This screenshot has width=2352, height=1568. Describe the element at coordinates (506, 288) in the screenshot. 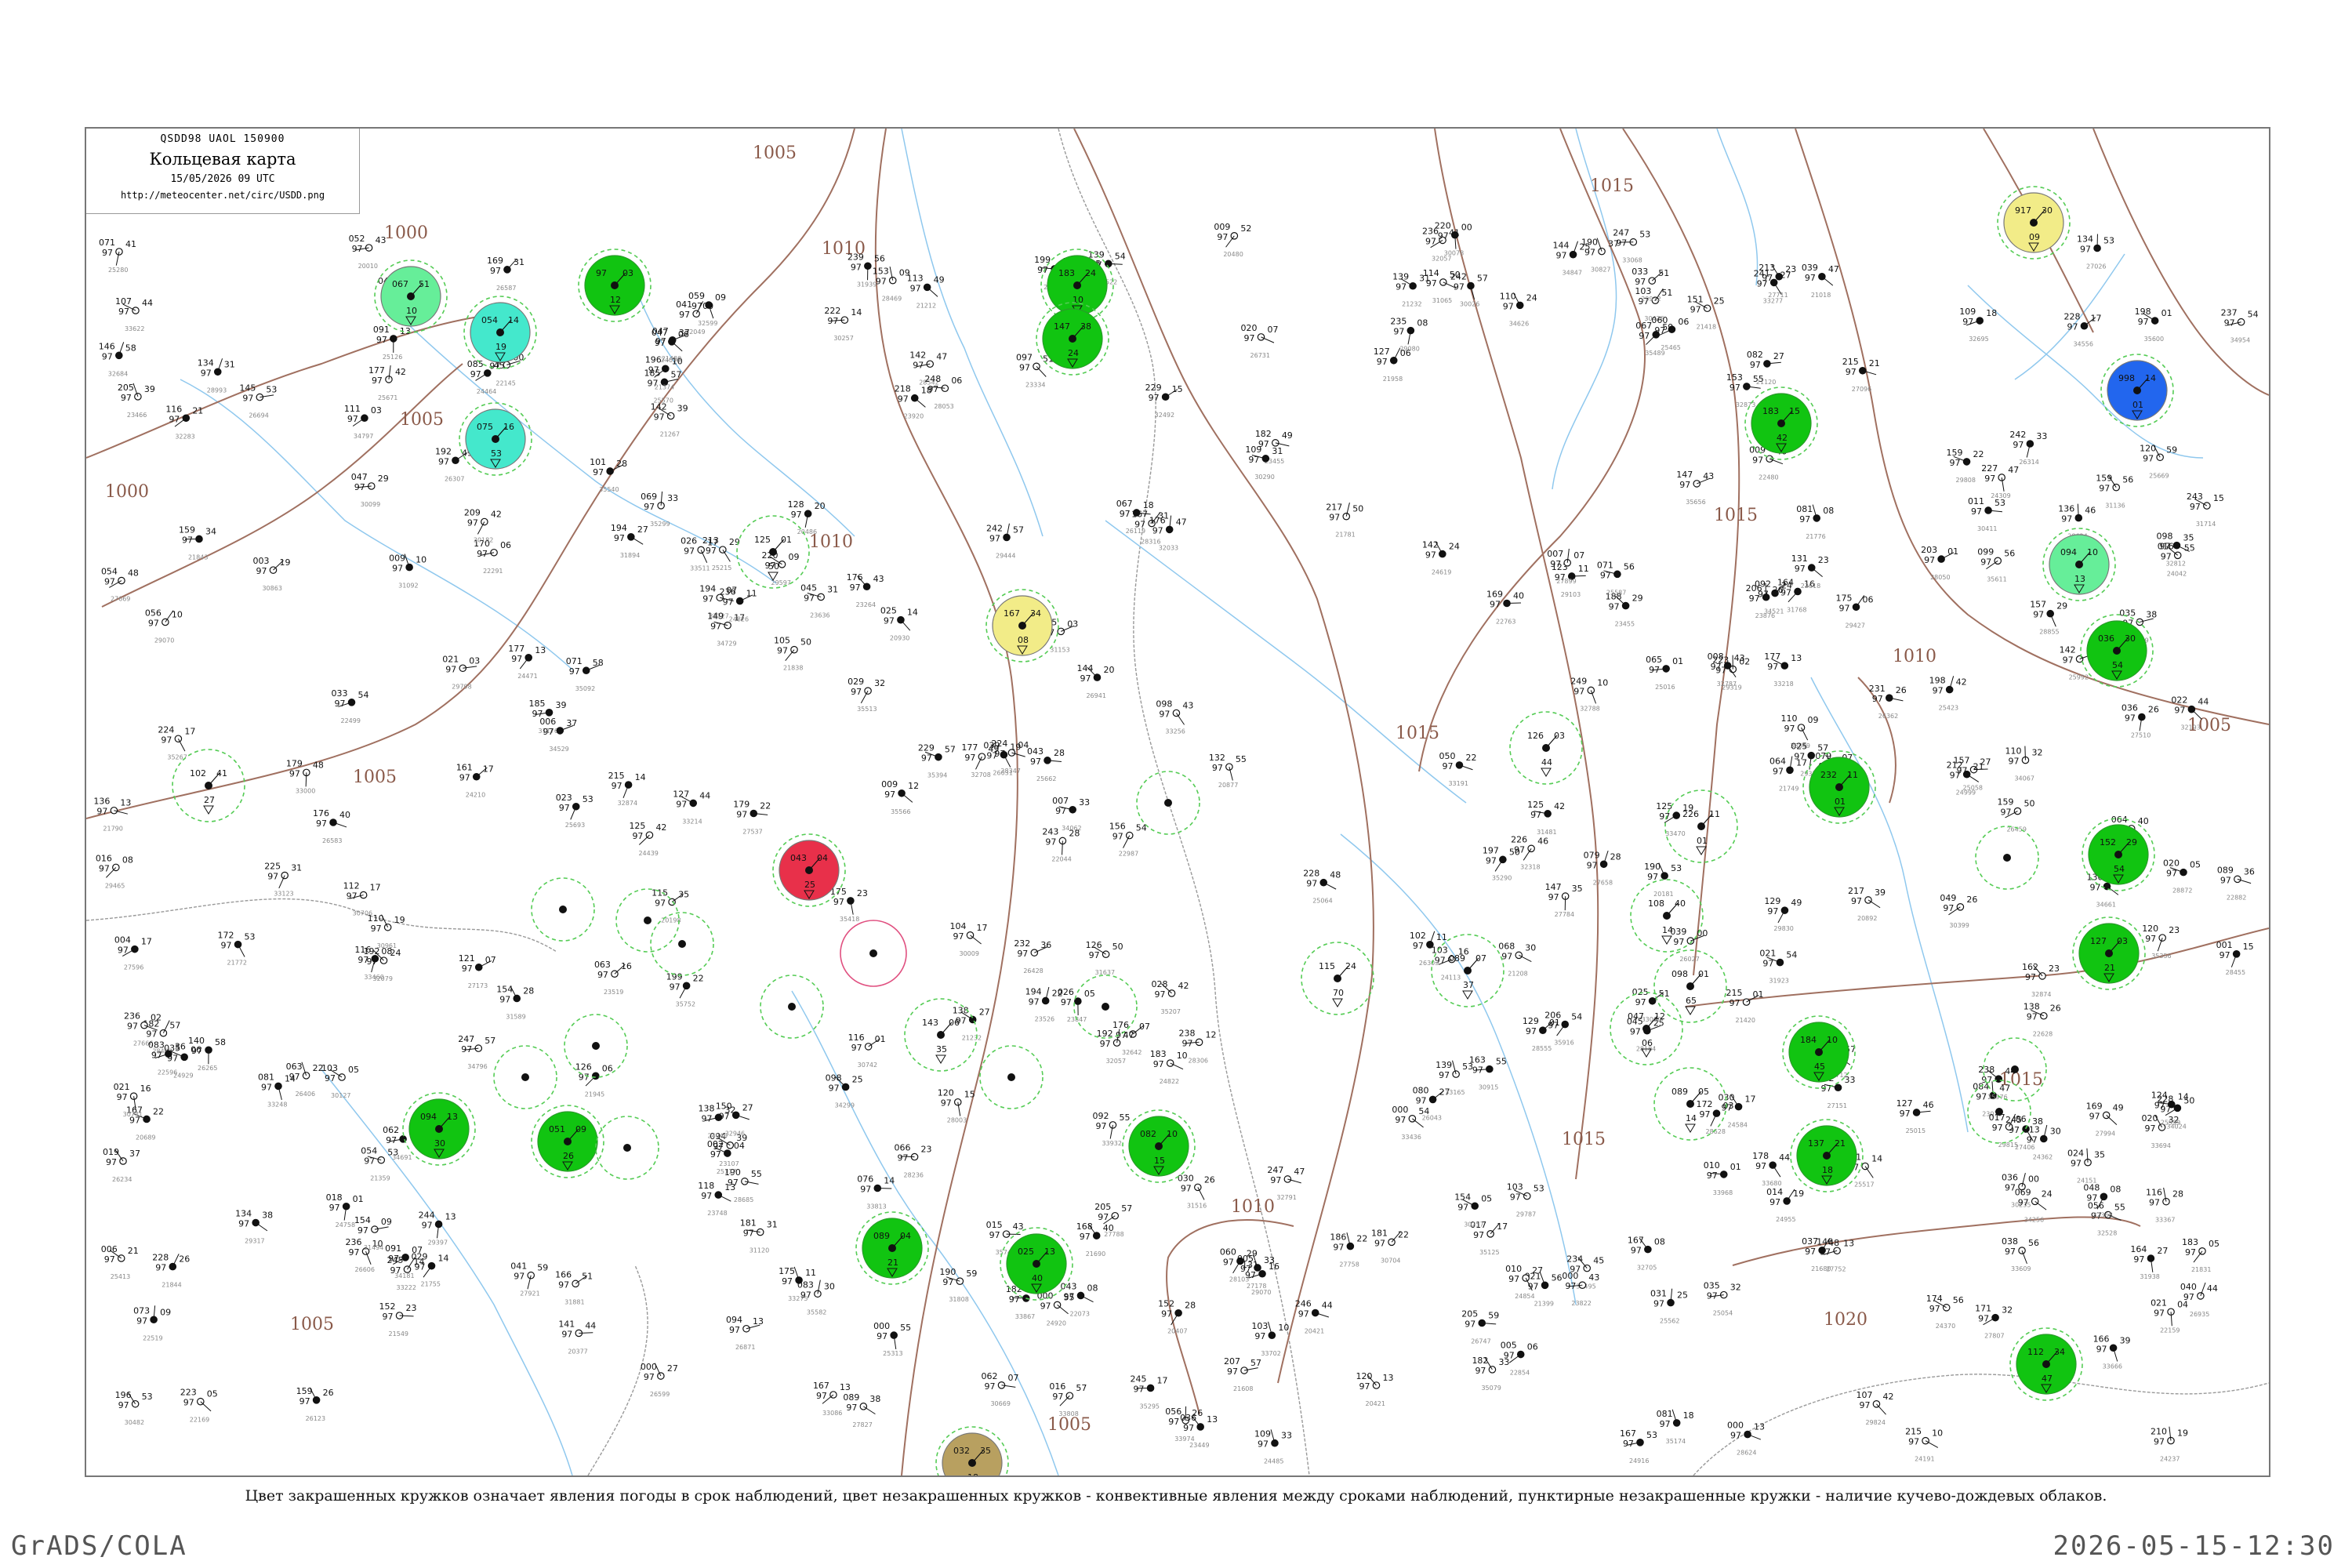

I see `svg-text: 26587` at that location.